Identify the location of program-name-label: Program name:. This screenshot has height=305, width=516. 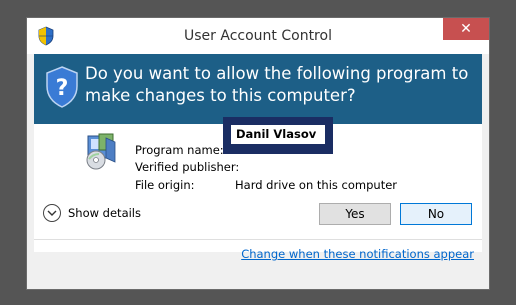
(179, 150).